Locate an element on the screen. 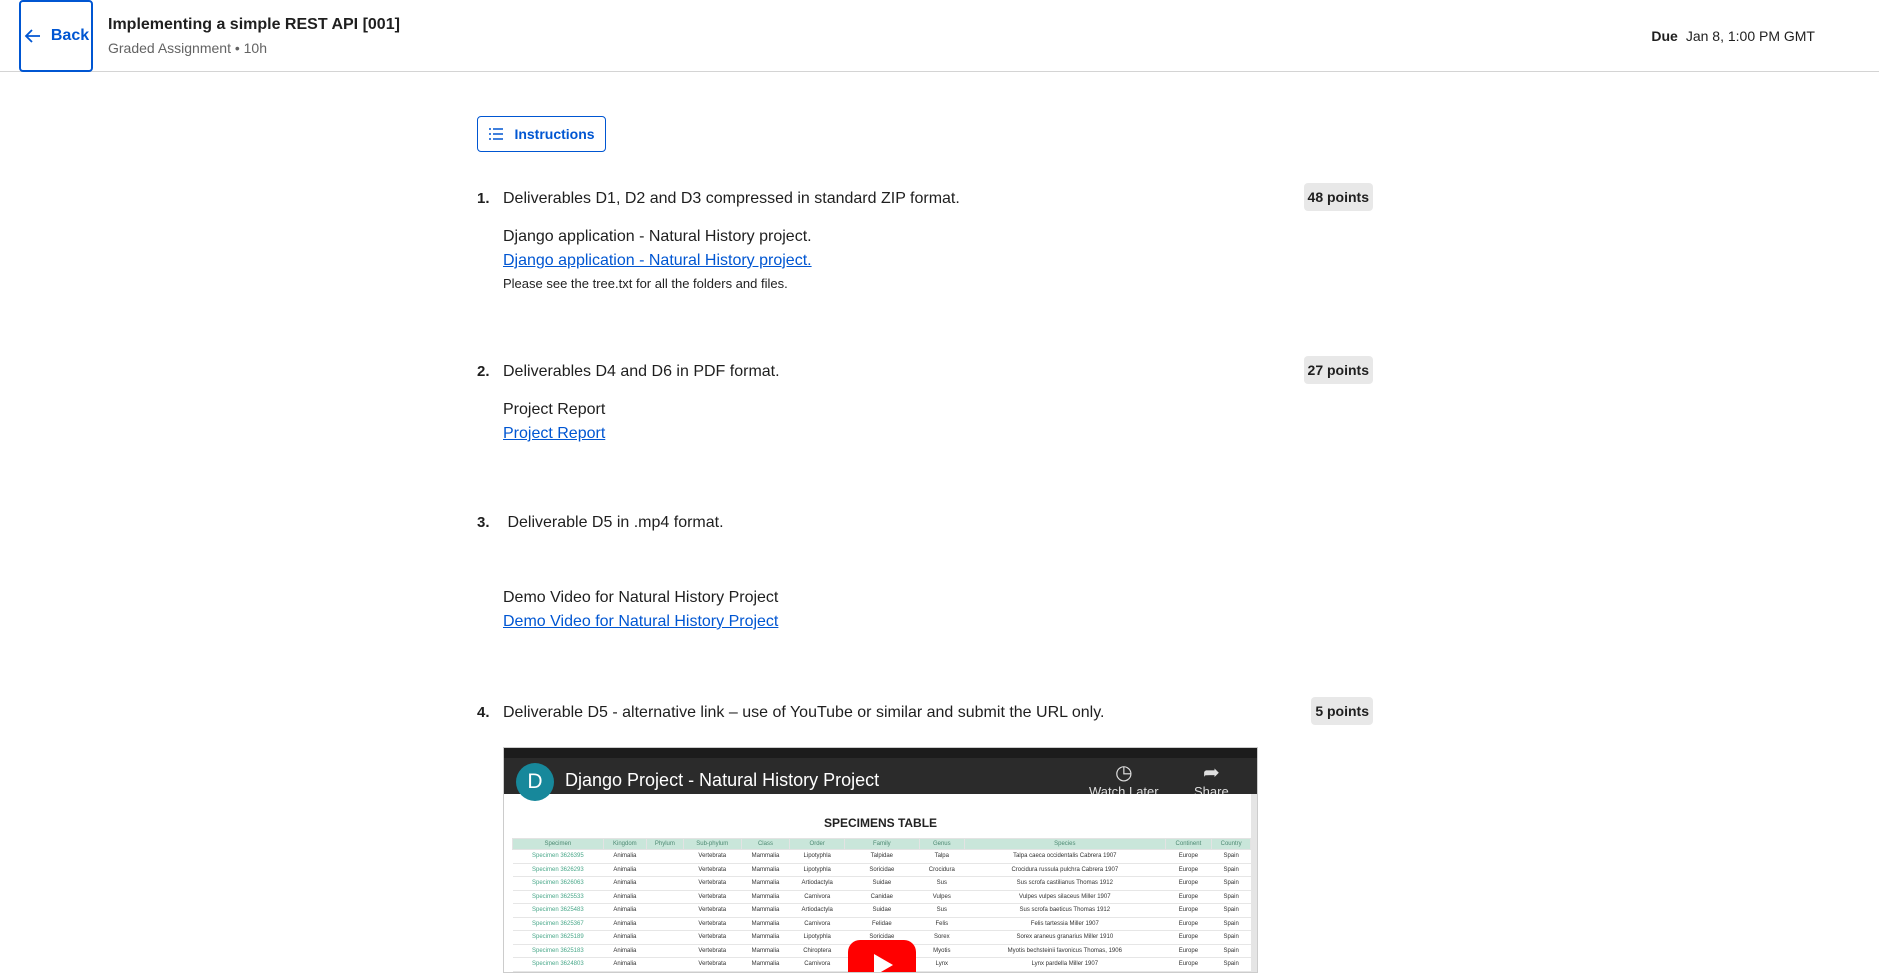 The image size is (1879, 973). table-cell: Vulpes vulpes silaceus Miller 1907 is located at coordinates (1064, 897).